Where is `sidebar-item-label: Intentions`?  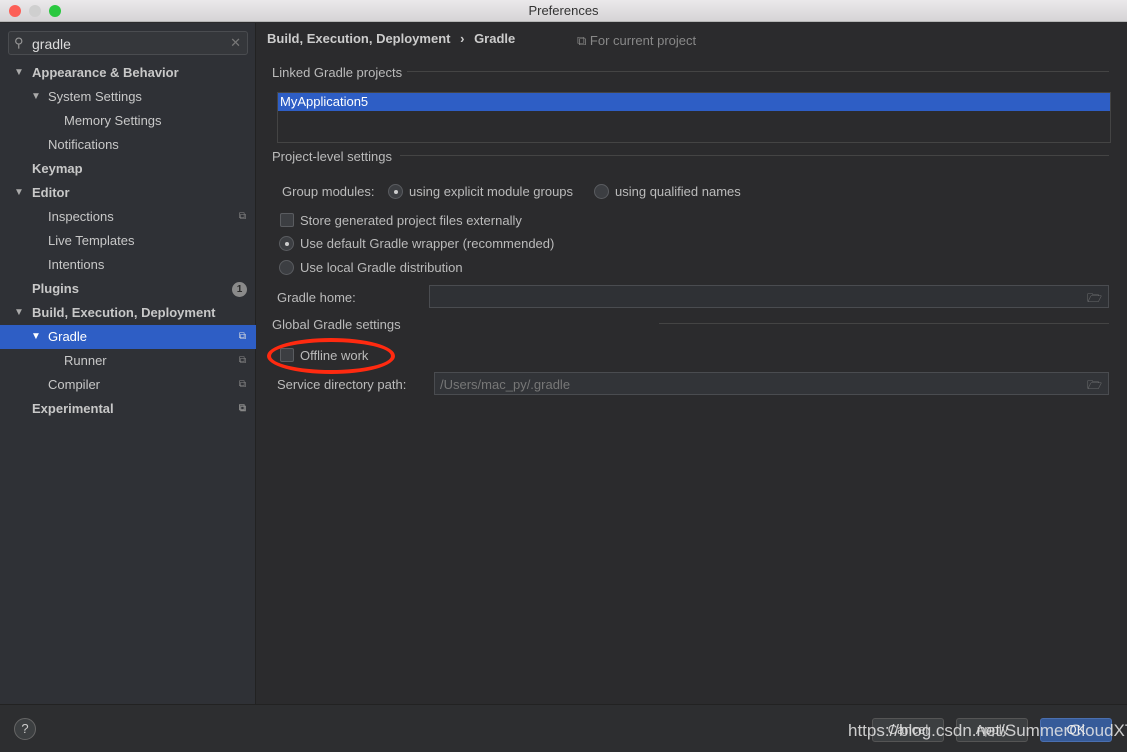 sidebar-item-label: Intentions is located at coordinates (76, 264).